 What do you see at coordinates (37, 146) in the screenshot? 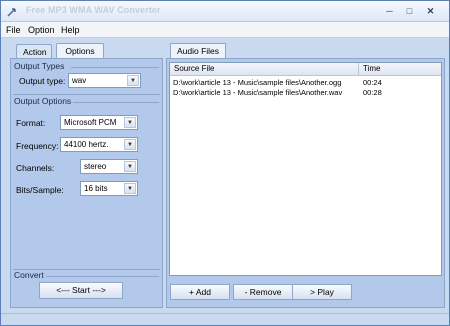
I see `frequency-label: Frequency:` at bounding box center [37, 146].